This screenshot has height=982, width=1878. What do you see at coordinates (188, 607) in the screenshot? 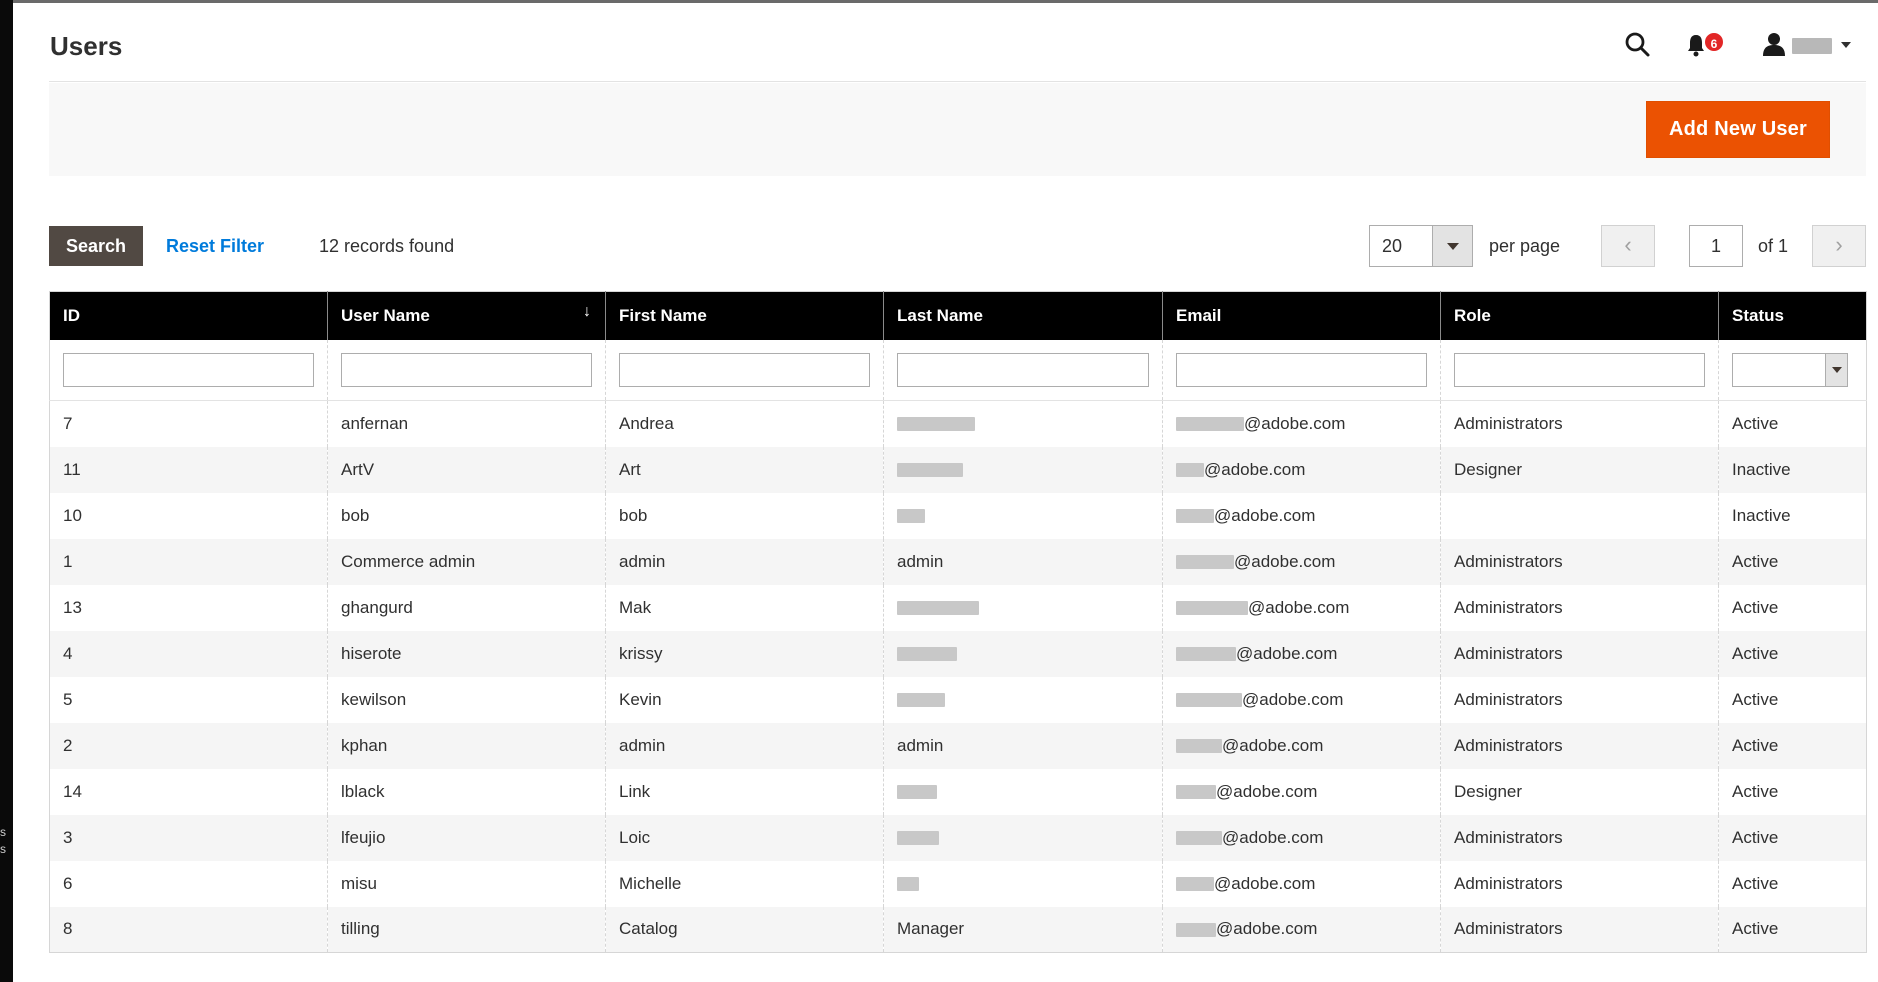
I see `cell-id: 13` at bounding box center [188, 607].